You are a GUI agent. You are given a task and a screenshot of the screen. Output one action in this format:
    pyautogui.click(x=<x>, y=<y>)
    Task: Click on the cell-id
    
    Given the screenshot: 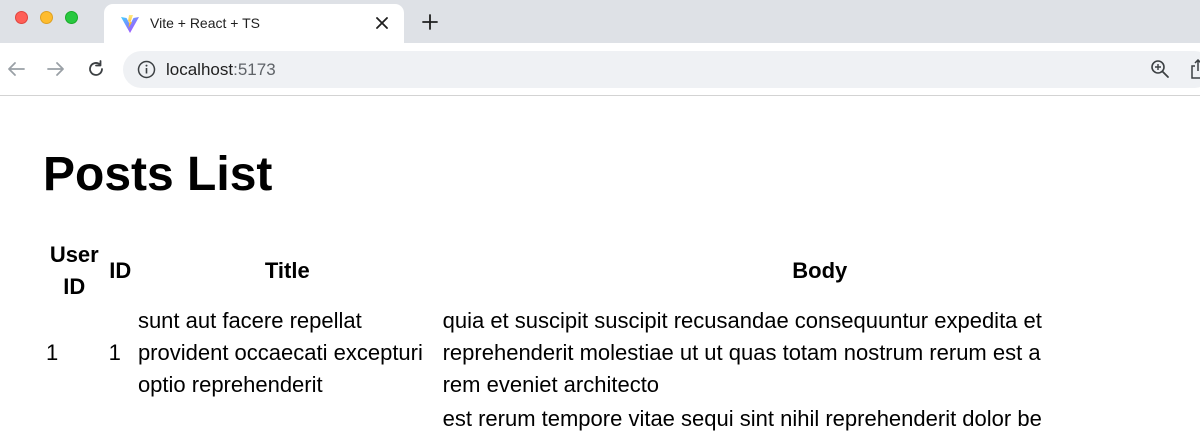 What is the action you would take?
    pyautogui.click(x=120, y=419)
    